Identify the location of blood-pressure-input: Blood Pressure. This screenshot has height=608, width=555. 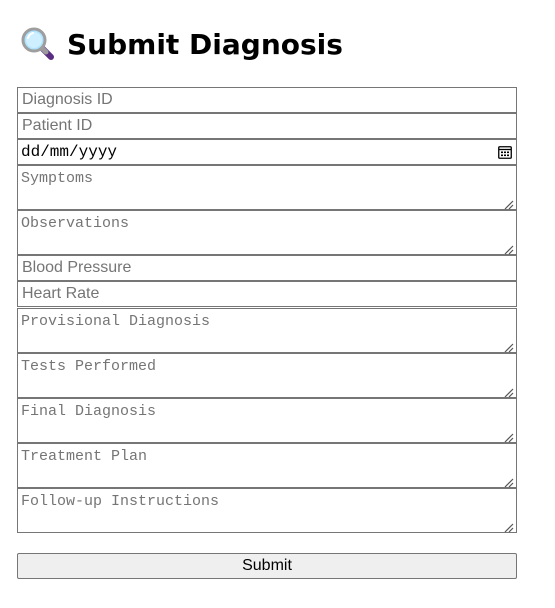
(267, 268).